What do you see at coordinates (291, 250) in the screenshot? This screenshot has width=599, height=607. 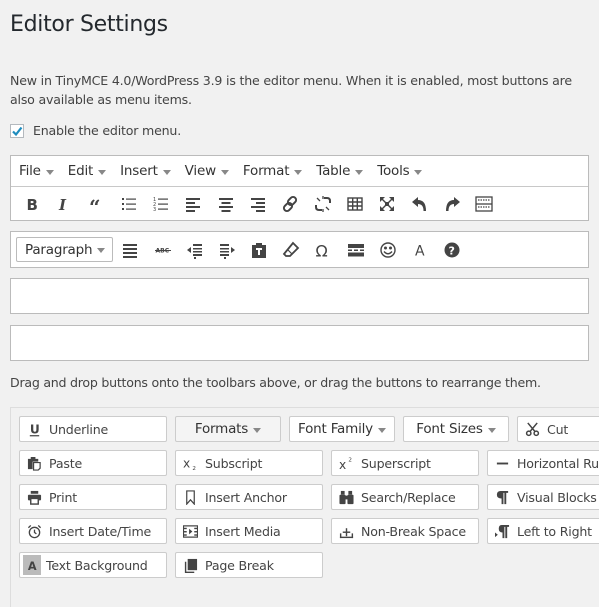 I see `clear-formatting-icon` at bounding box center [291, 250].